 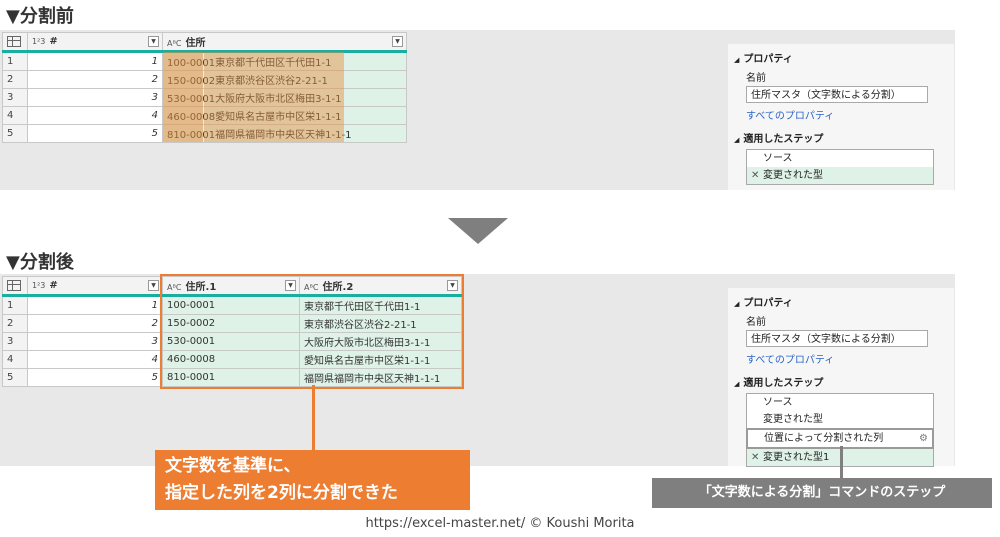 What do you see at coordinates (841, 462) in the screenshot?
I see `gray-connector-line` at bounding box center [841, 462].